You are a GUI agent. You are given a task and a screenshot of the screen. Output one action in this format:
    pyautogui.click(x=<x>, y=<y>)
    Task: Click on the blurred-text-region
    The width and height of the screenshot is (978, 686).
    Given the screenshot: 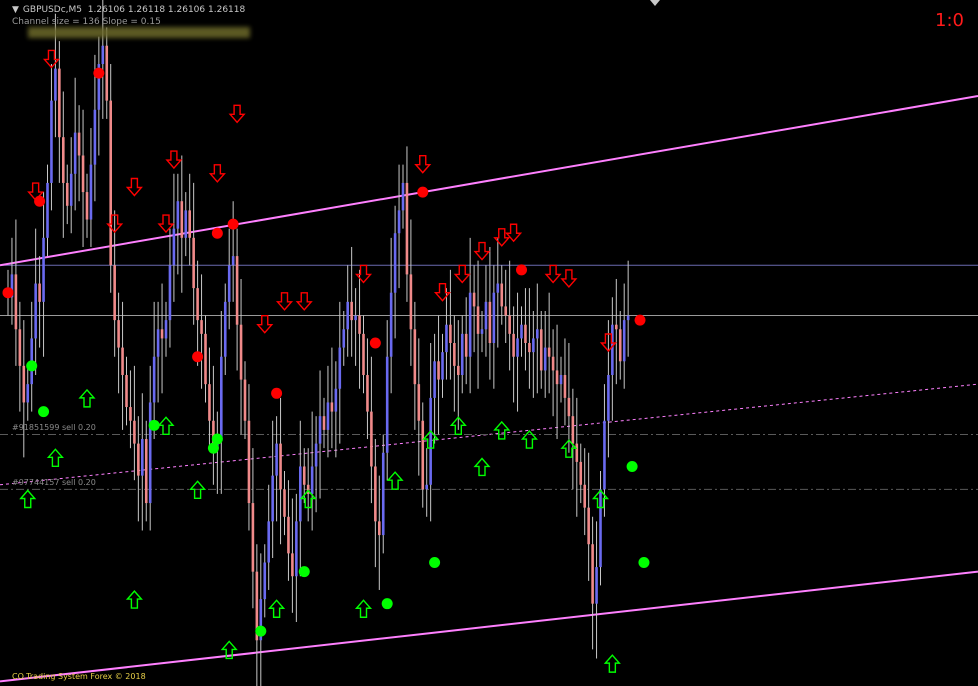 What is the action you would take?
    pyautogui.click(x=139, y=32)
    